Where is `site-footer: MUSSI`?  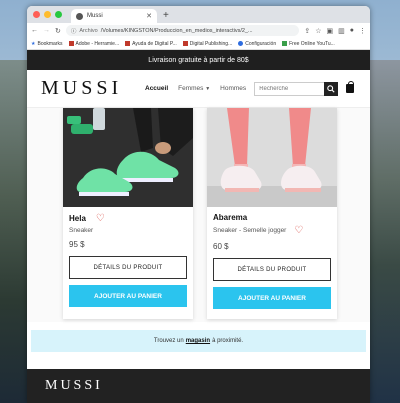 site-footer: MUSSI is located at coordinates (198, 386).